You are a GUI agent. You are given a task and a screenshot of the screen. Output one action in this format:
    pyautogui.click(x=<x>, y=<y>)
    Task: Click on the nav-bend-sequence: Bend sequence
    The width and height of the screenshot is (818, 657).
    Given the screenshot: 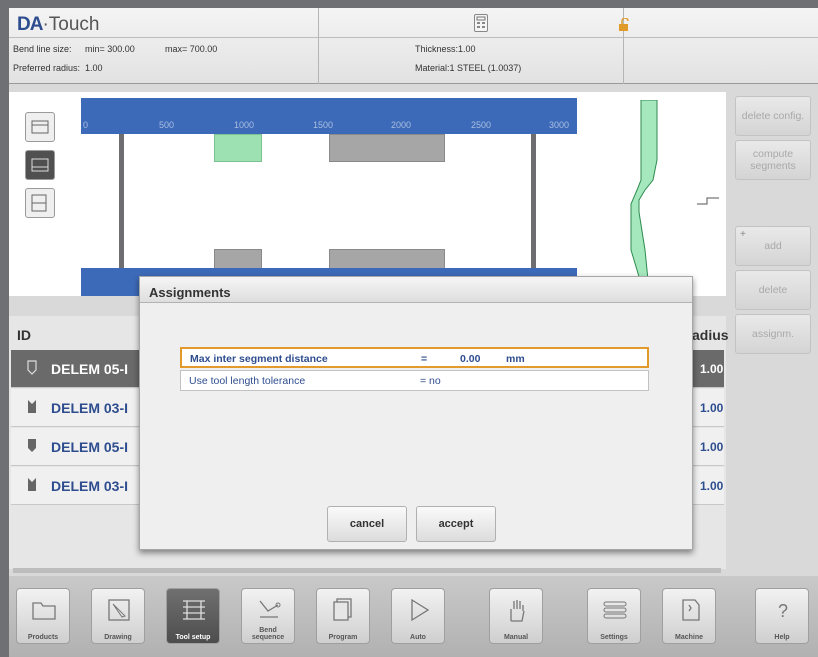 What is the action you would take?
    pyautogui.click(x=268, y=616)
    